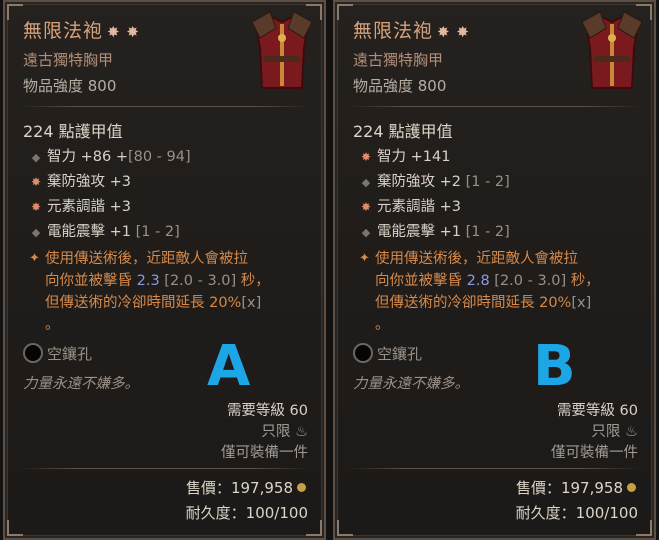  What do you see at coordinates (229, 366) in the screenshot?
I see `comparison-label: A` at bounding box center [229, 366].